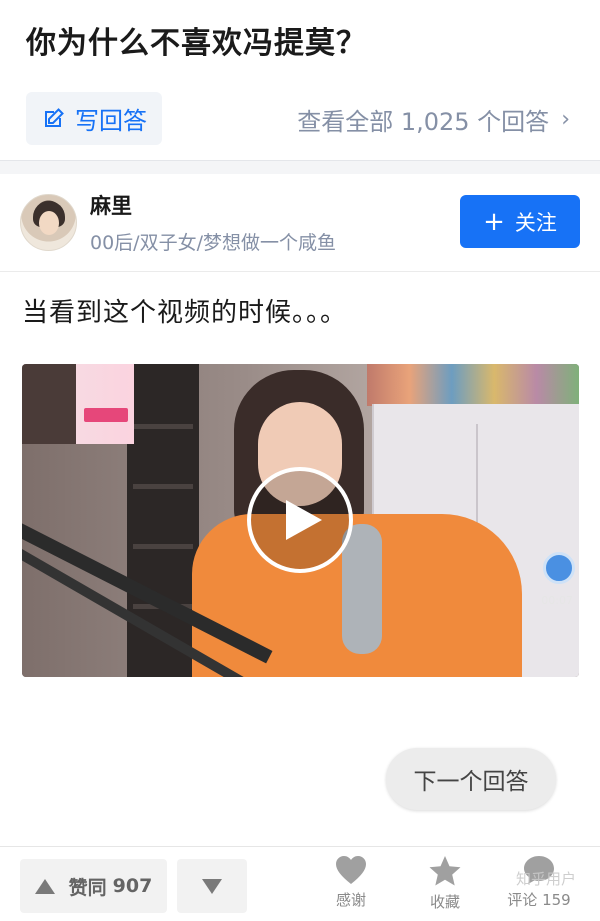 This screenshot has width=600, height=921. I want to click on video-duration: 00:07, so click(557, 600).